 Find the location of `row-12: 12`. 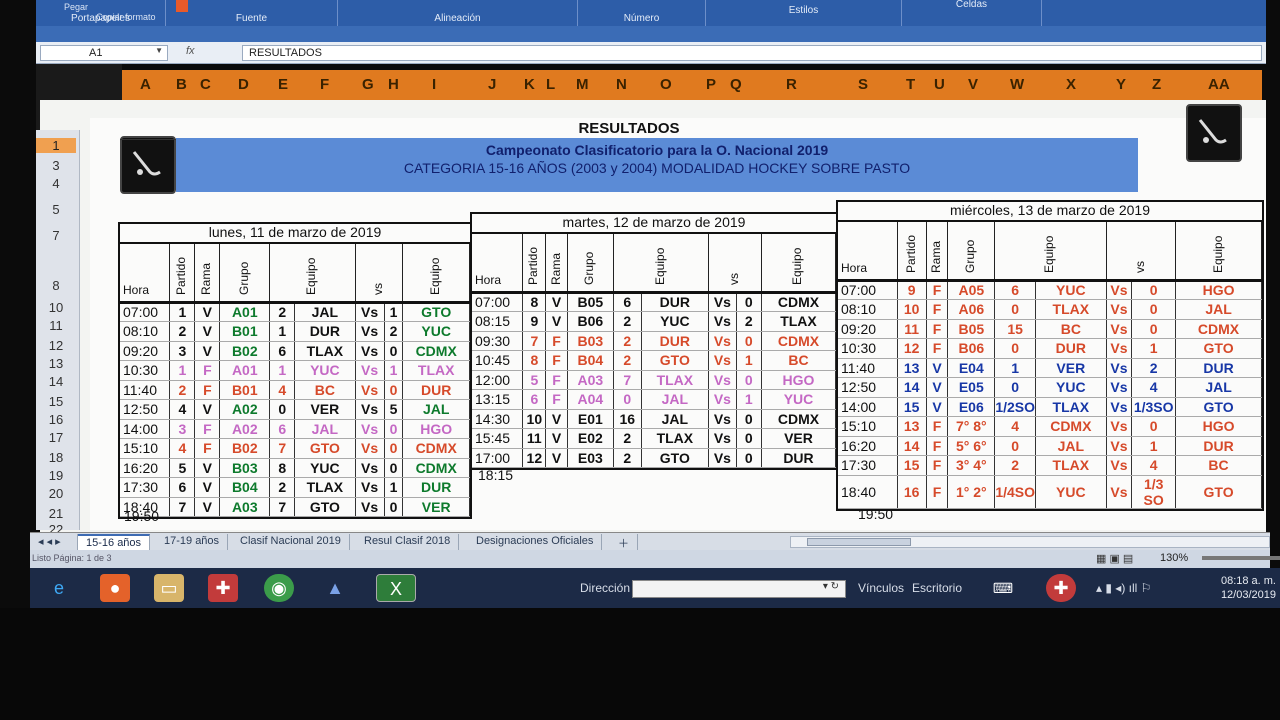

row-12: 12 is located at coordinates (56, 345).